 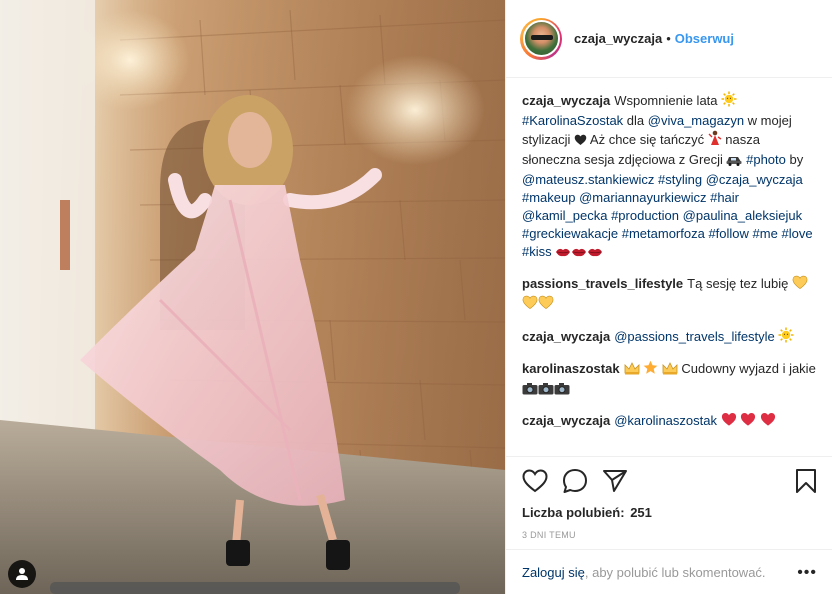 What do you see at coordinates (580, 142) in the screenshot?
I see `black-heart-icon` at bounding box center [580, 142].